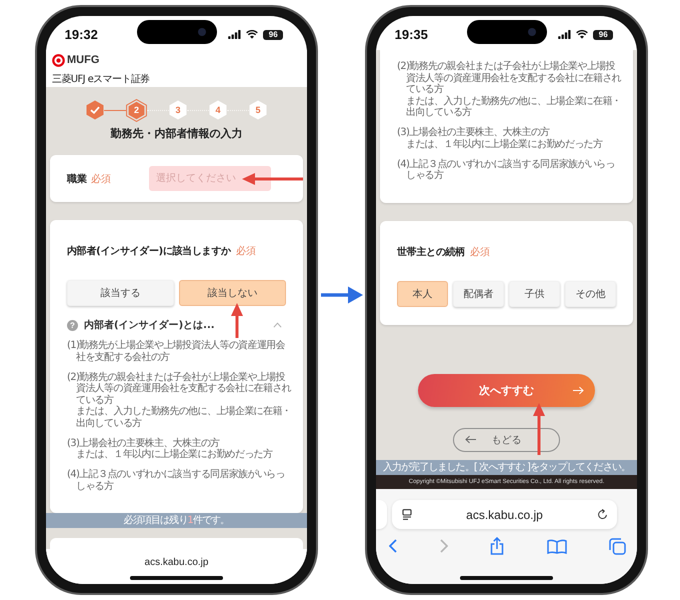  I want to click on option-button: 該当する, so click(120, 293).